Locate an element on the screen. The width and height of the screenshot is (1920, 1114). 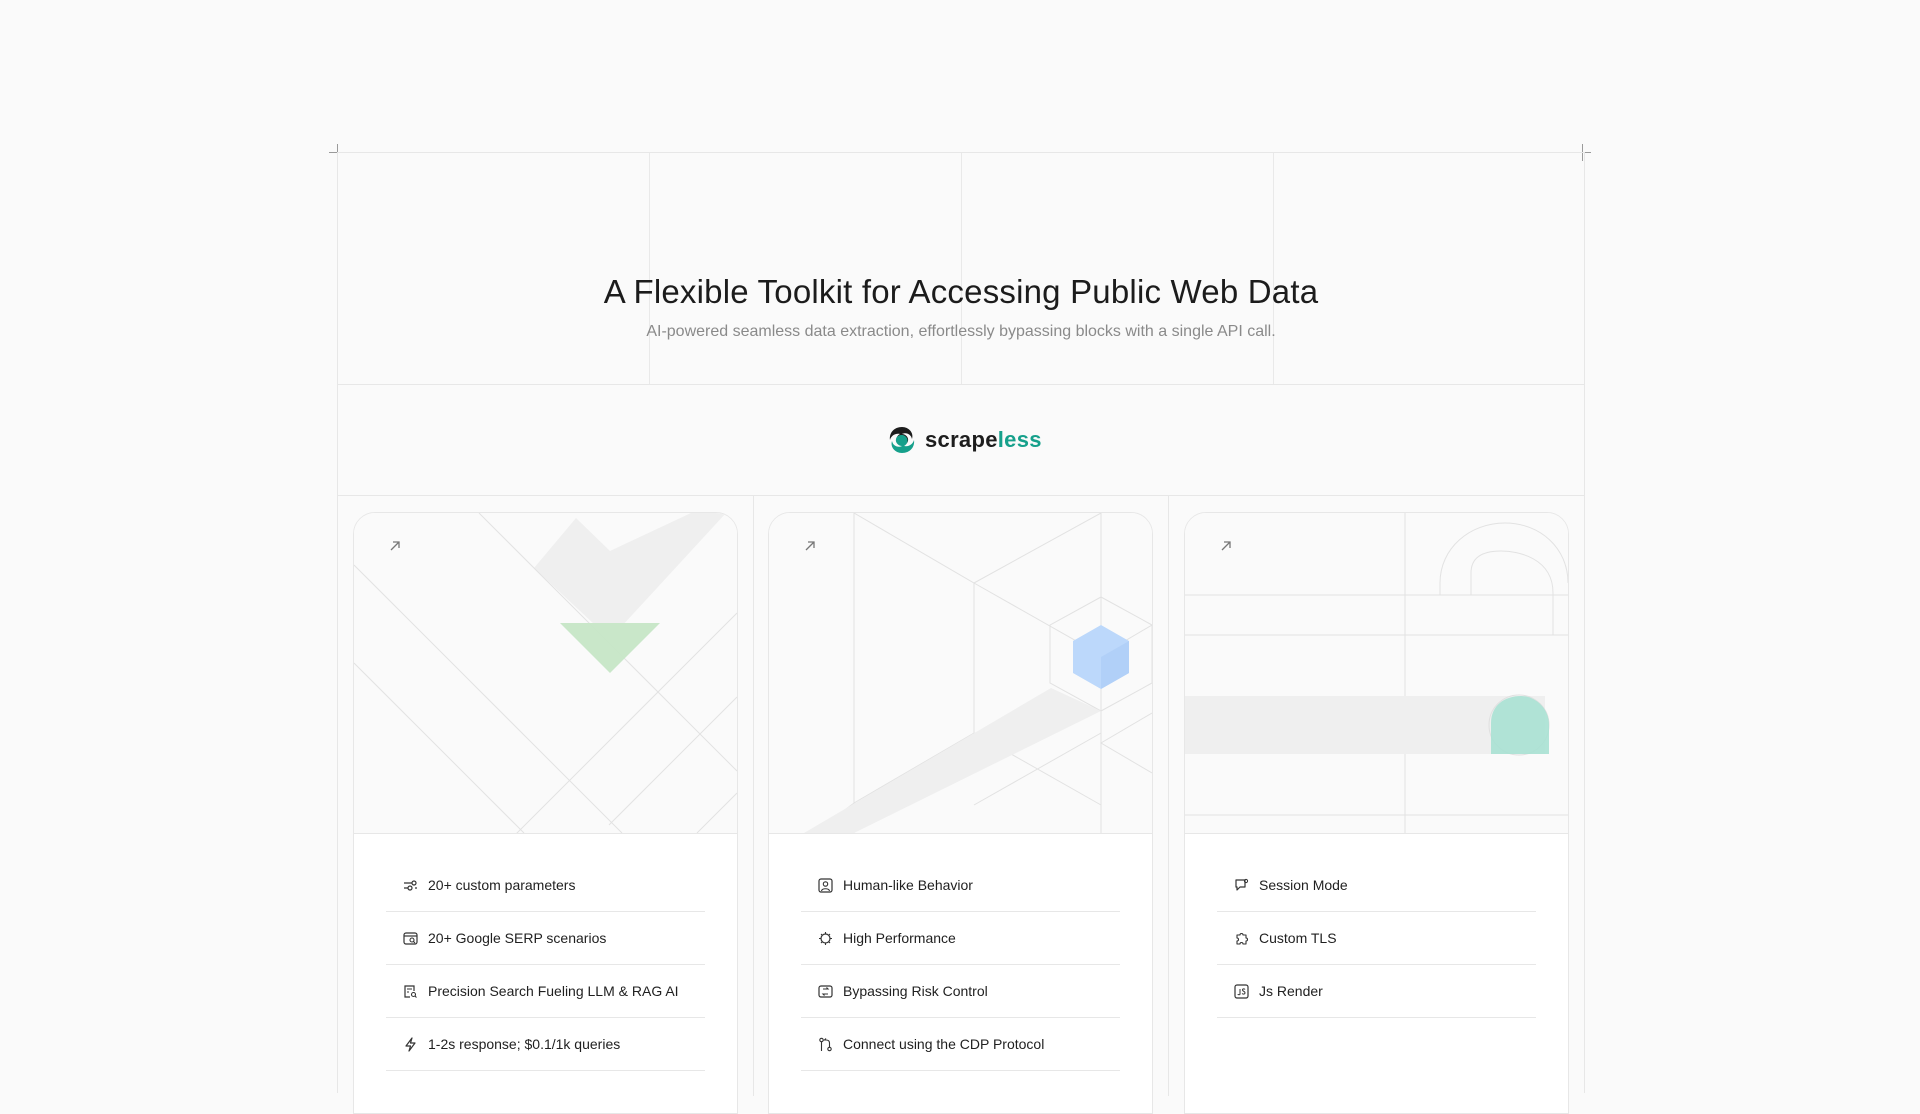
list-item: High Performance is located at coordinates (960, 938).